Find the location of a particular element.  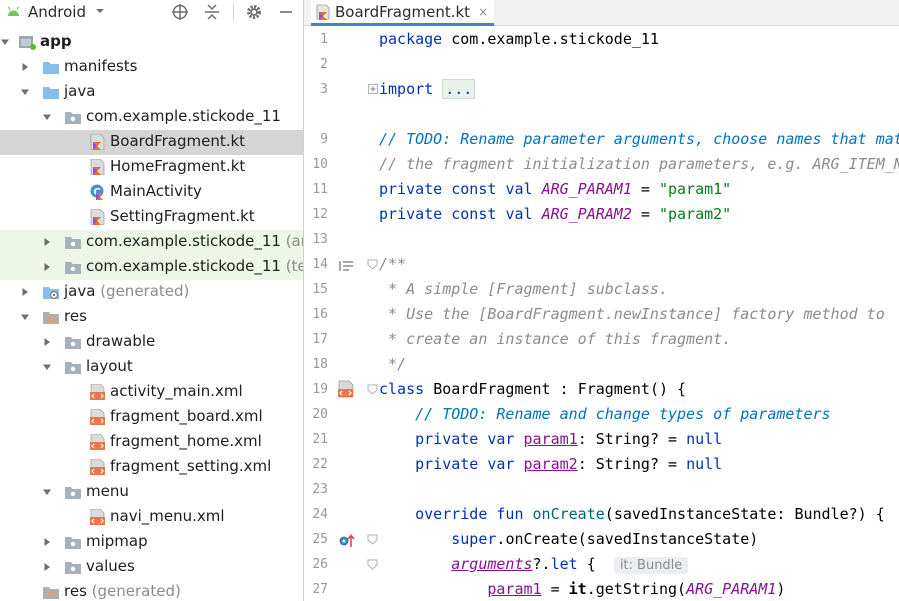

settings-button is located at coordinates (254, 12).